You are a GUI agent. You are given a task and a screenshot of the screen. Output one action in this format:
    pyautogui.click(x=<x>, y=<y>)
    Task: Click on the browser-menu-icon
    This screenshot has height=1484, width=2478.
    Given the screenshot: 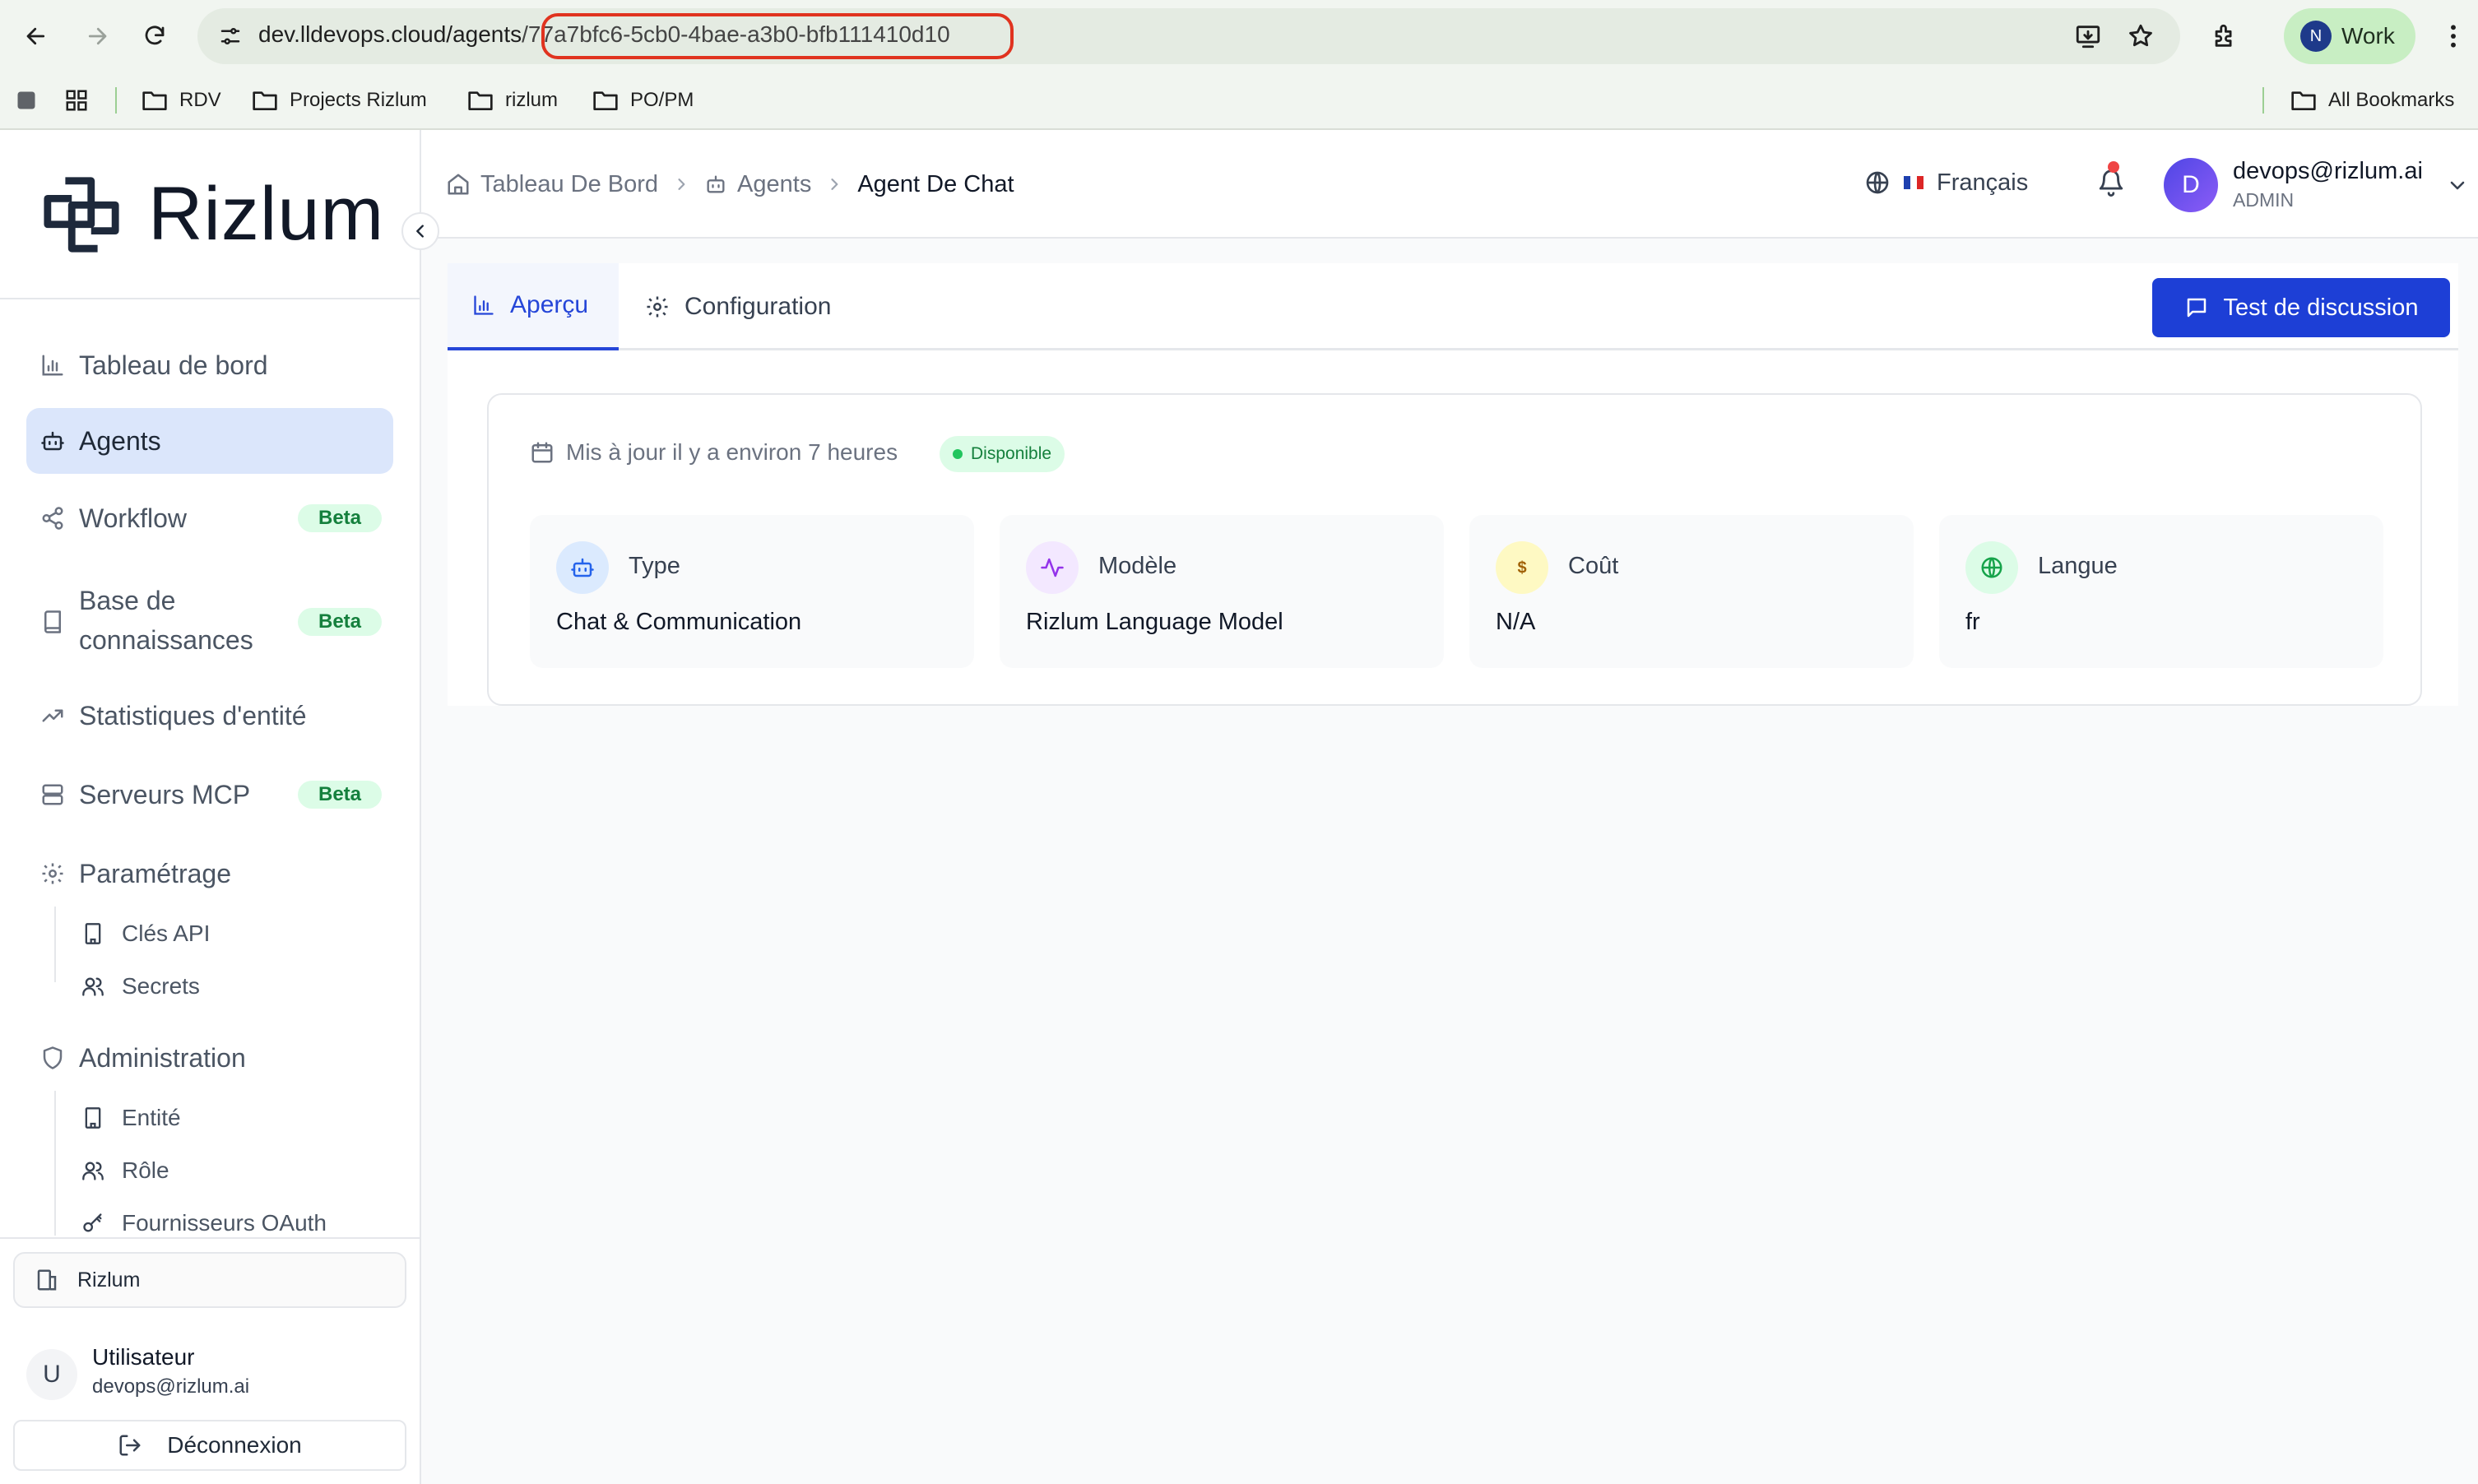 What is the action you would take?
    pyautogui.click(x=2454, y=36)
    